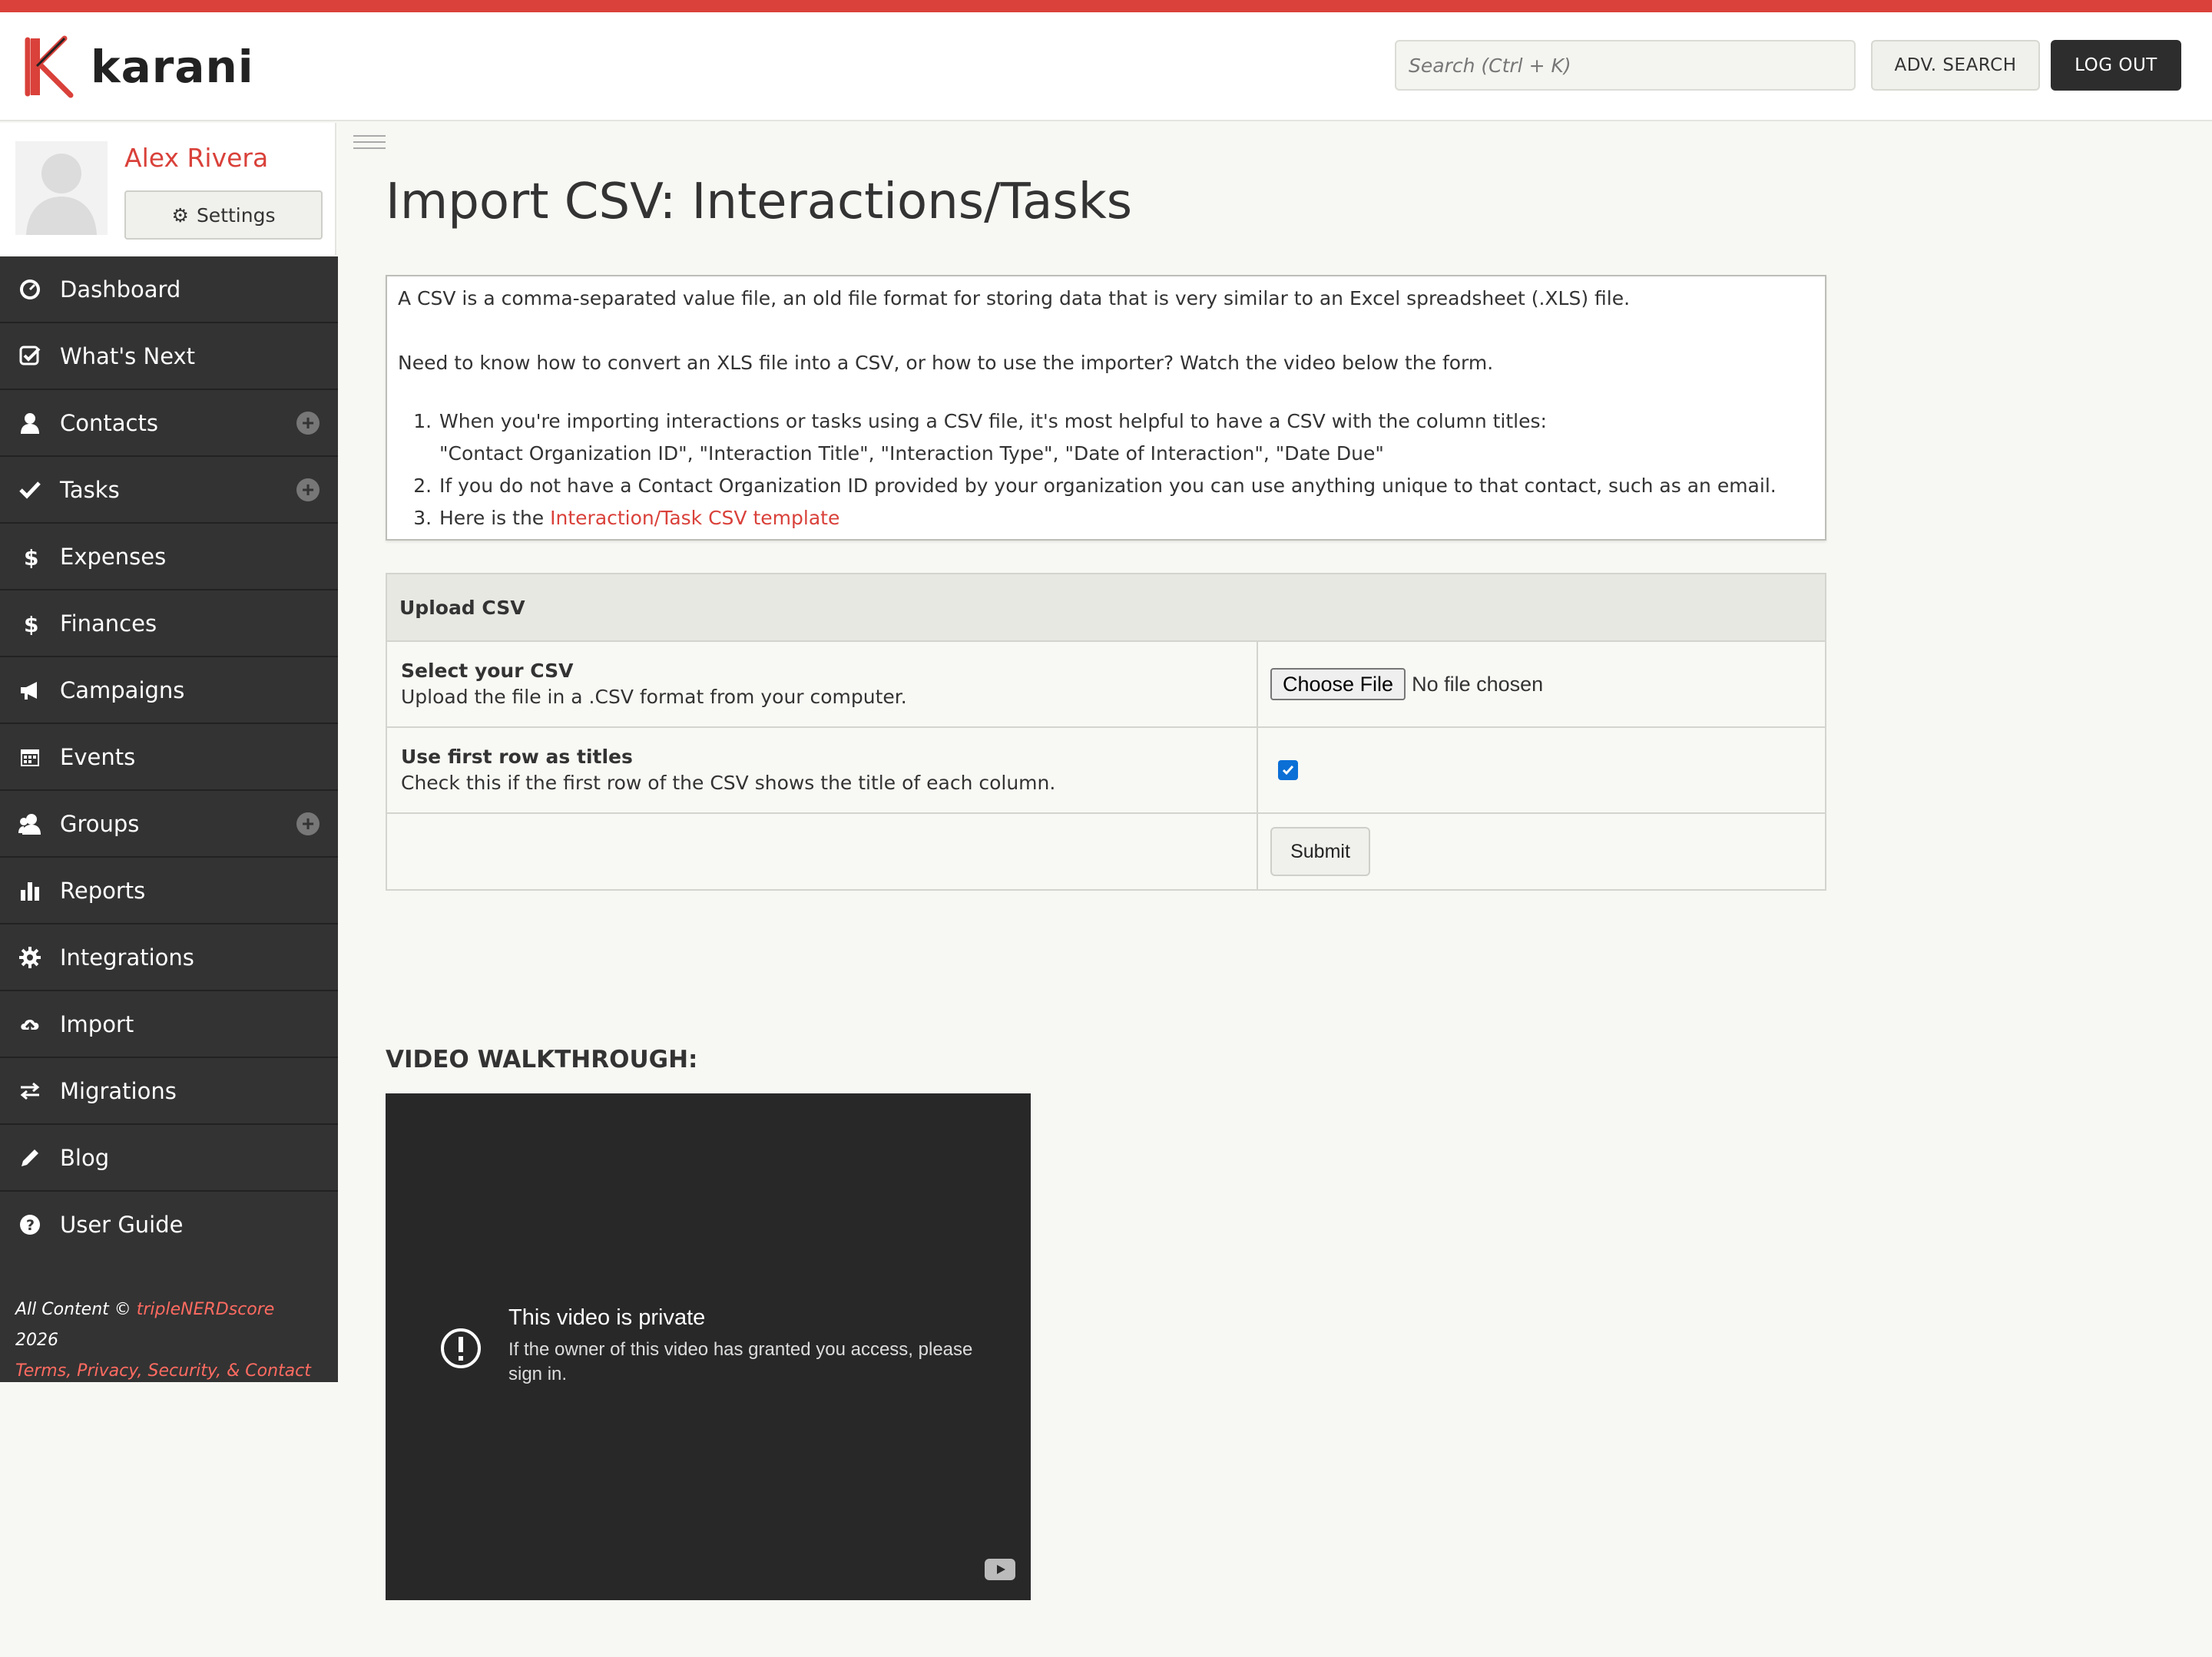 The image size is (2212, 1657). I want to click on step-3-prefix: Here is the, so click(495, 518).